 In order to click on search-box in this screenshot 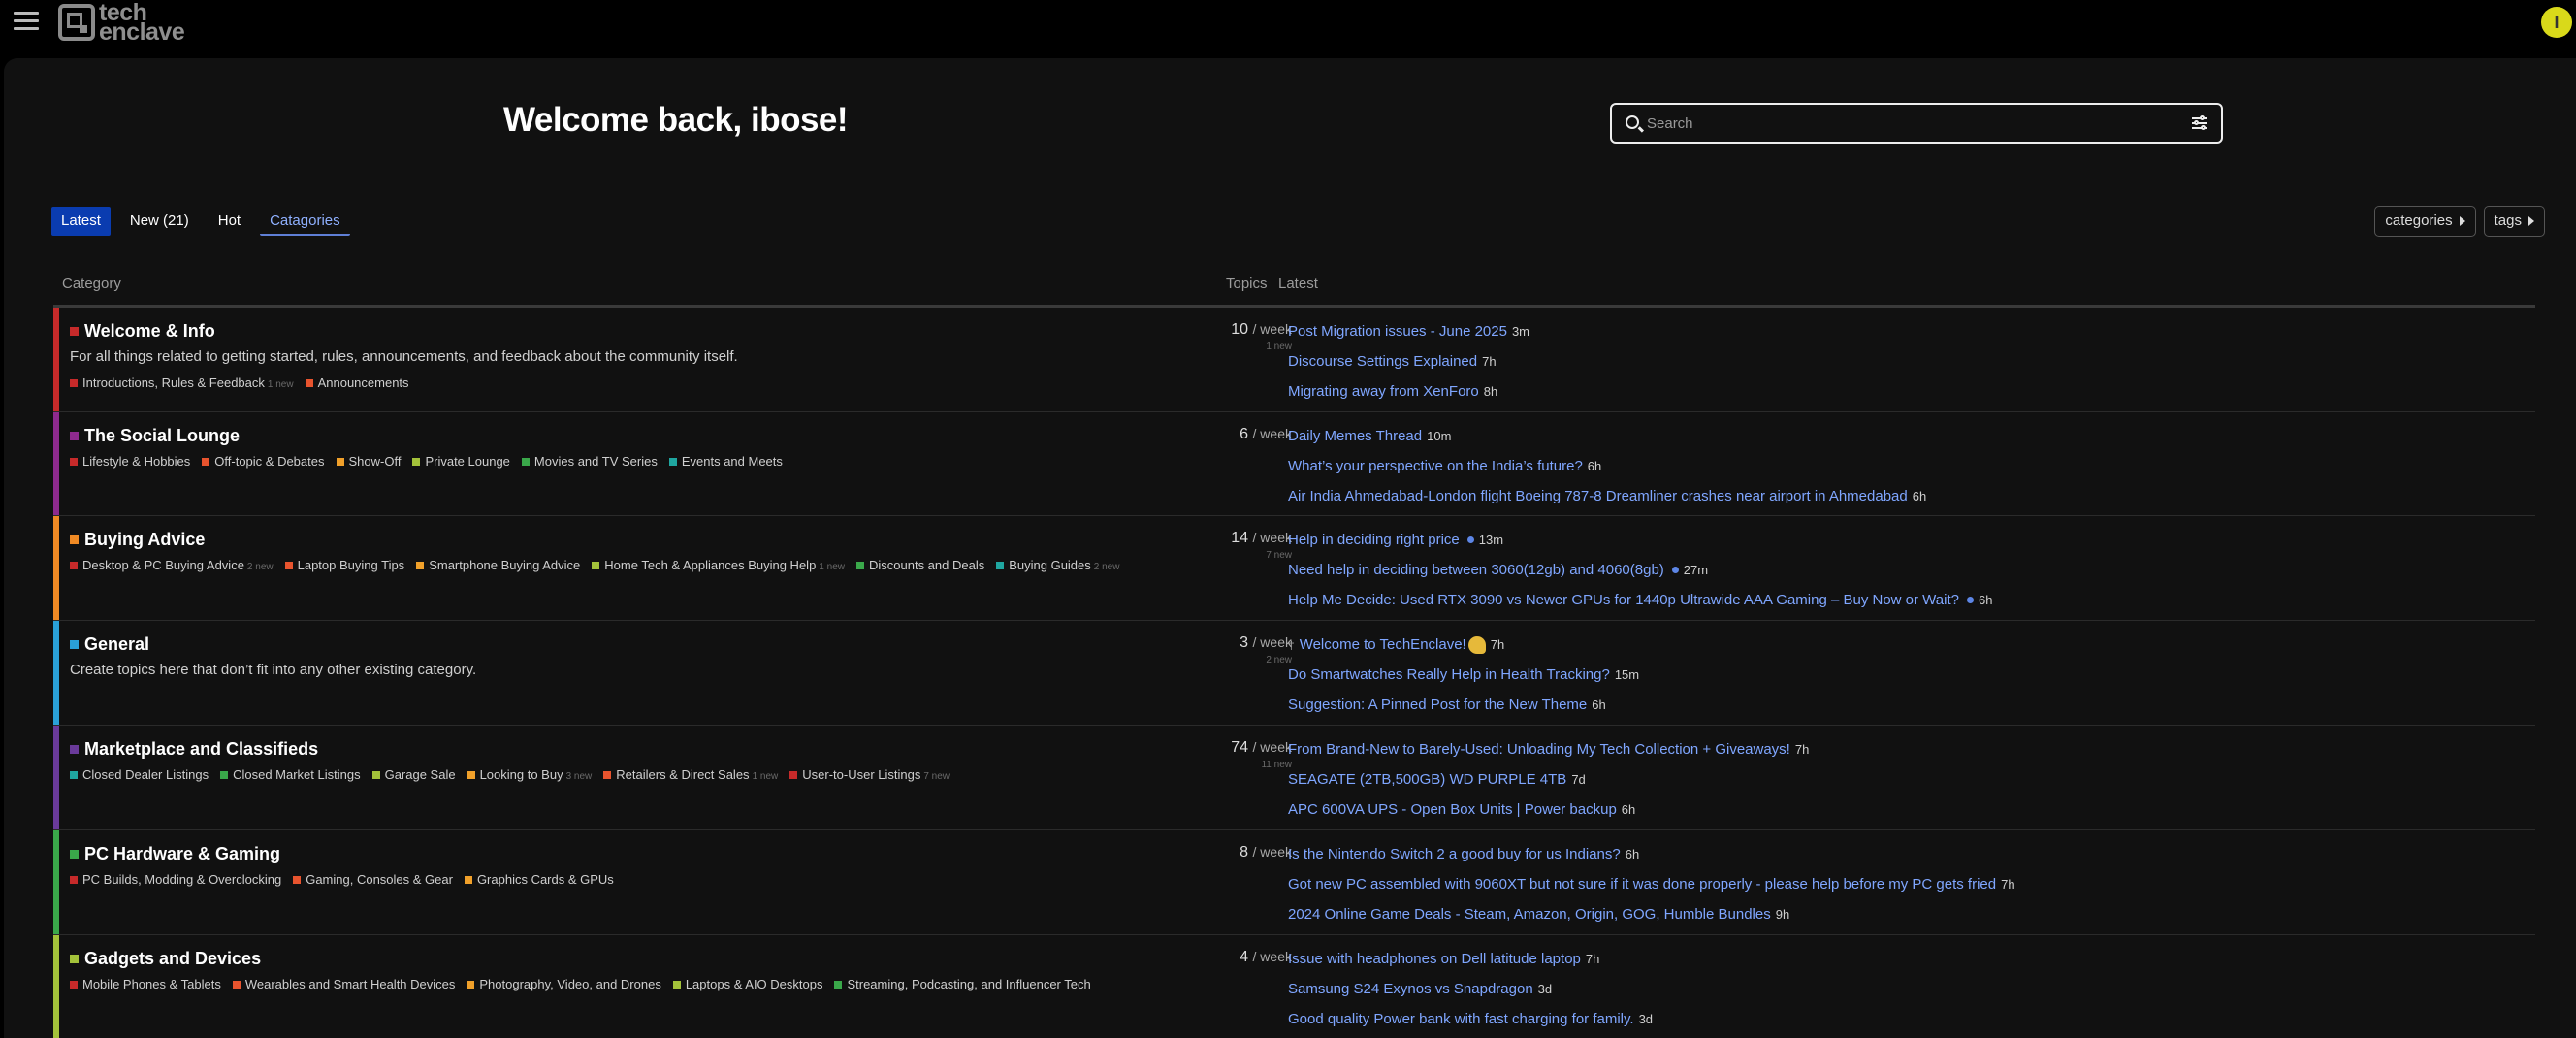, I will do `click(1916, 123)`.